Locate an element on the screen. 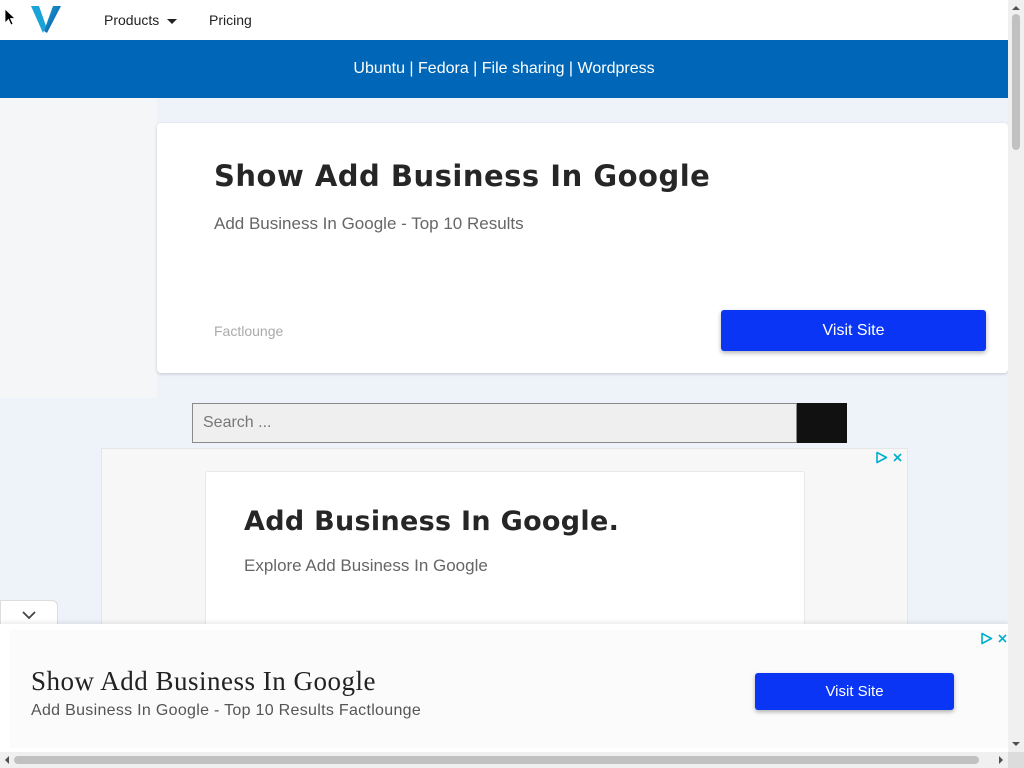 Image resolution: width=1024 pixels, height=768 pixels. category-link-wordpress: Wordpress is located at coordinates (616, 69).